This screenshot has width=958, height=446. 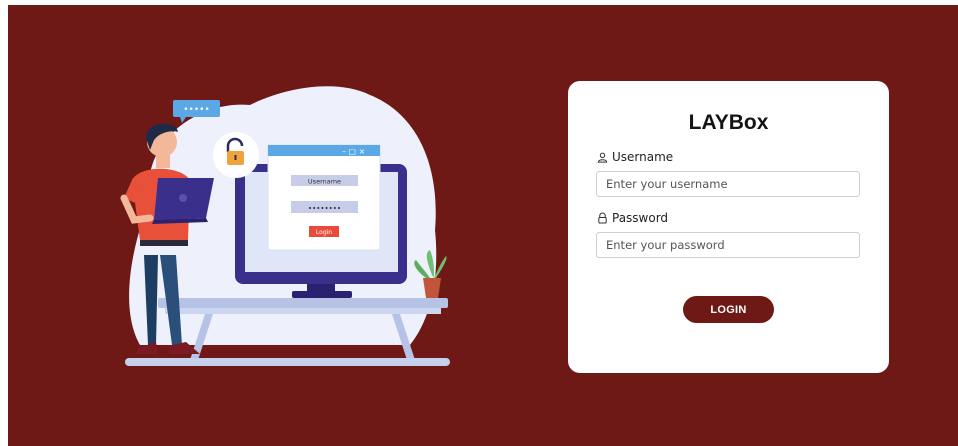 I want to click on desk-top, so click(x=303, y=303).